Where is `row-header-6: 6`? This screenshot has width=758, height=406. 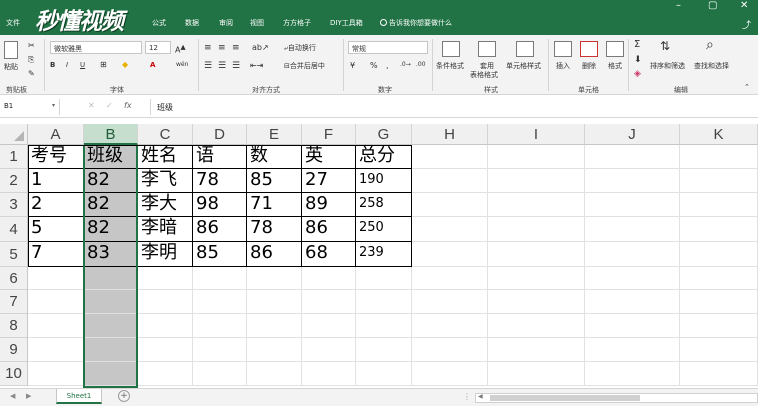
row-header-6: 6 is located at coordinates (14, 278).